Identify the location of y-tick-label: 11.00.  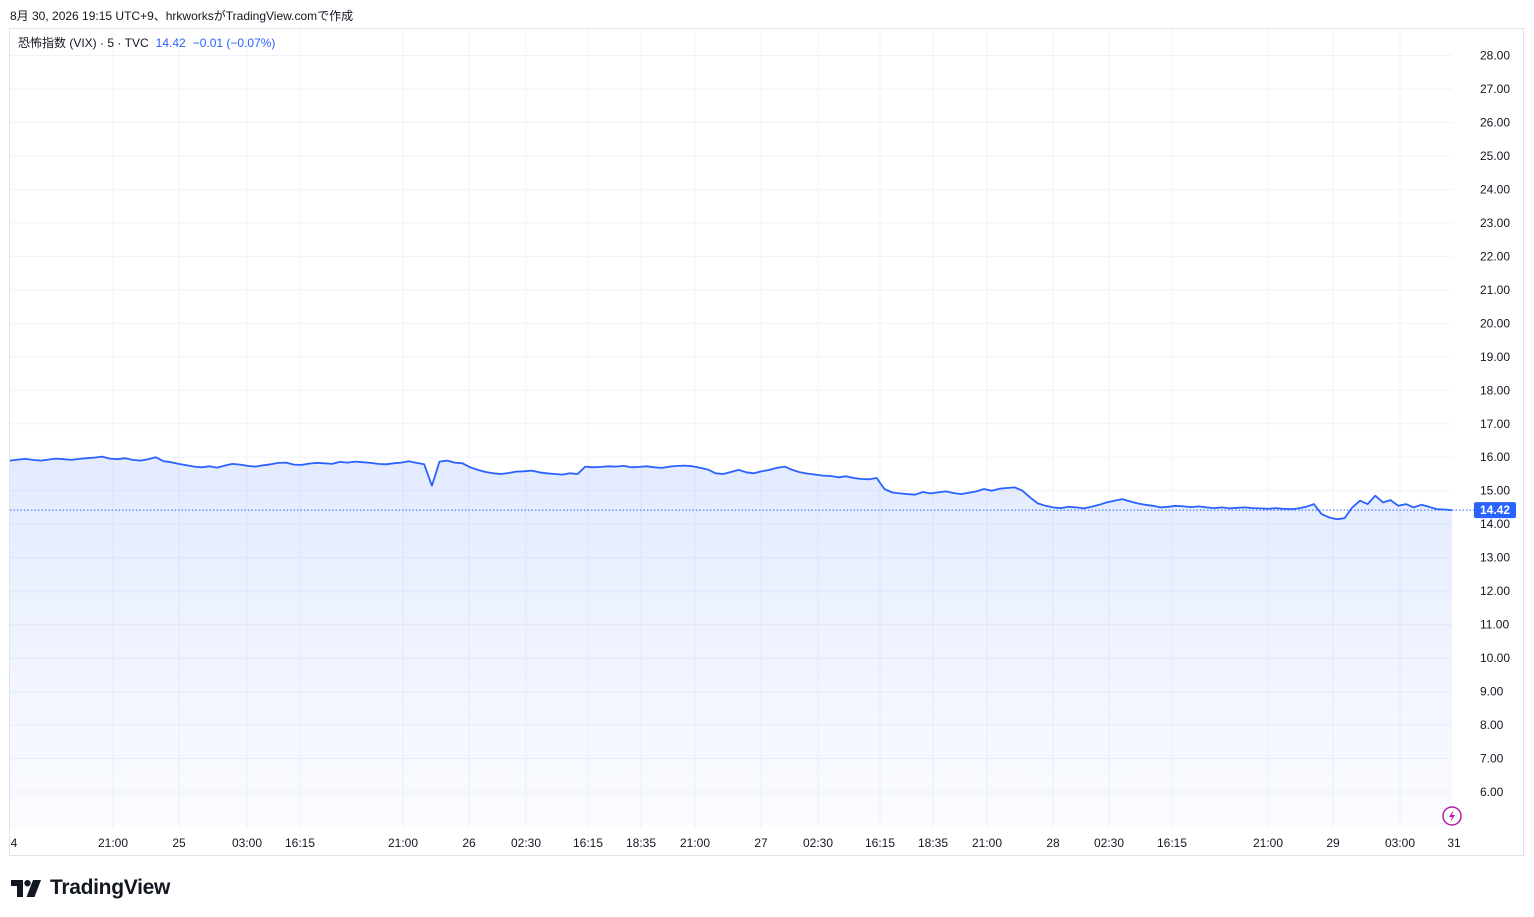
(1494, 625).